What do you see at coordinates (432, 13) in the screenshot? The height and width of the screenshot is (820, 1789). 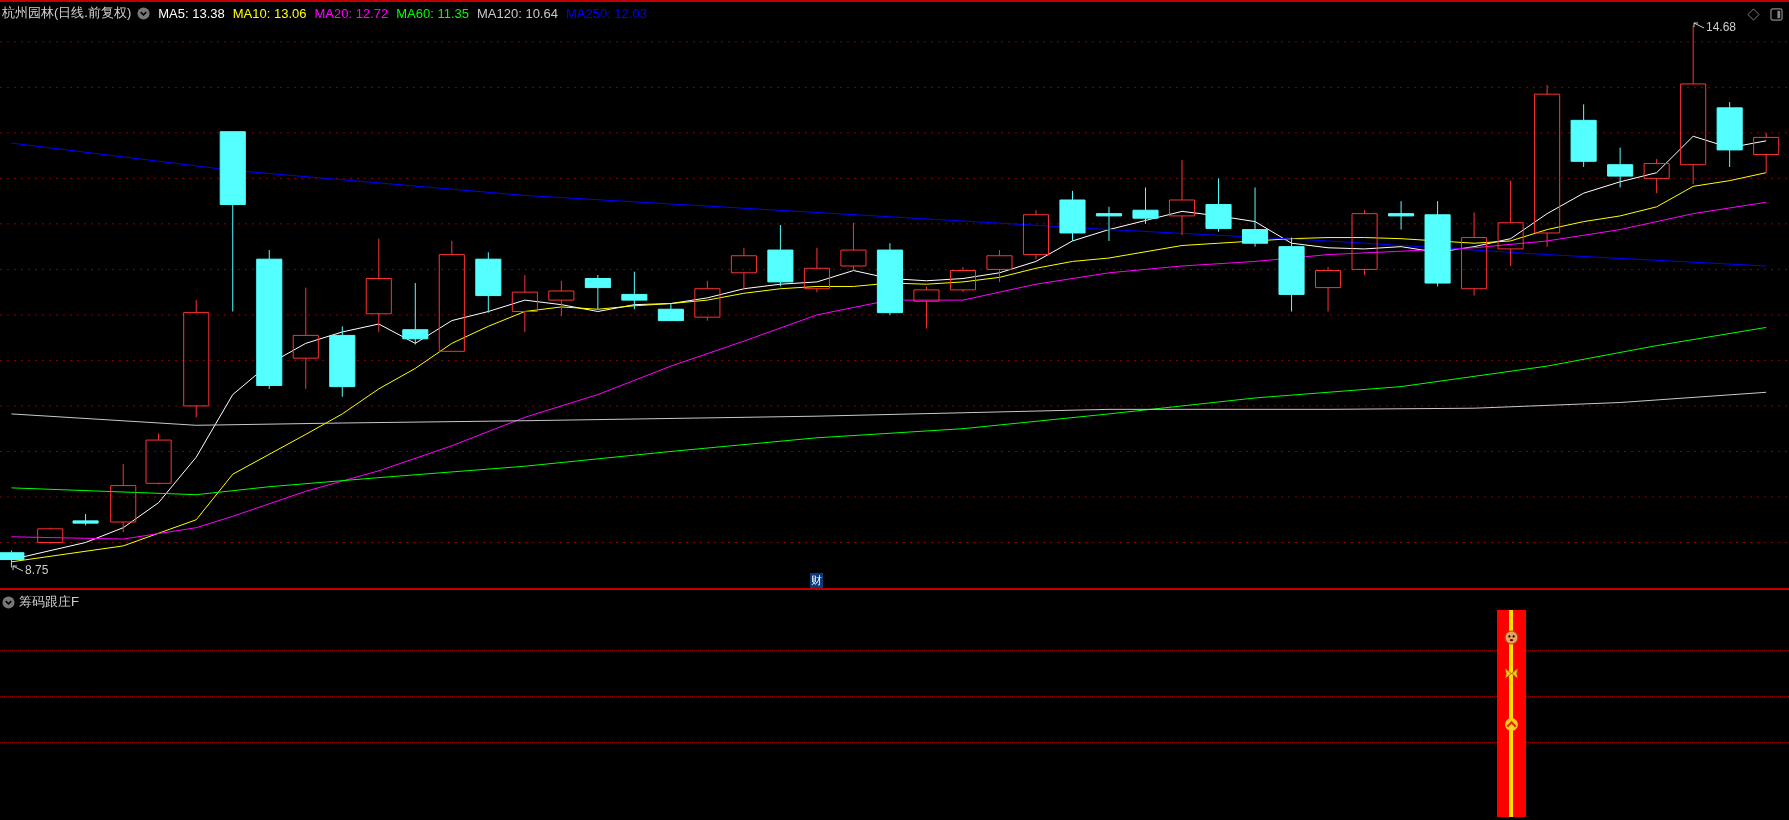 I see `moving-average-label: MA60: 11.35` at bounding box center [432, 13].